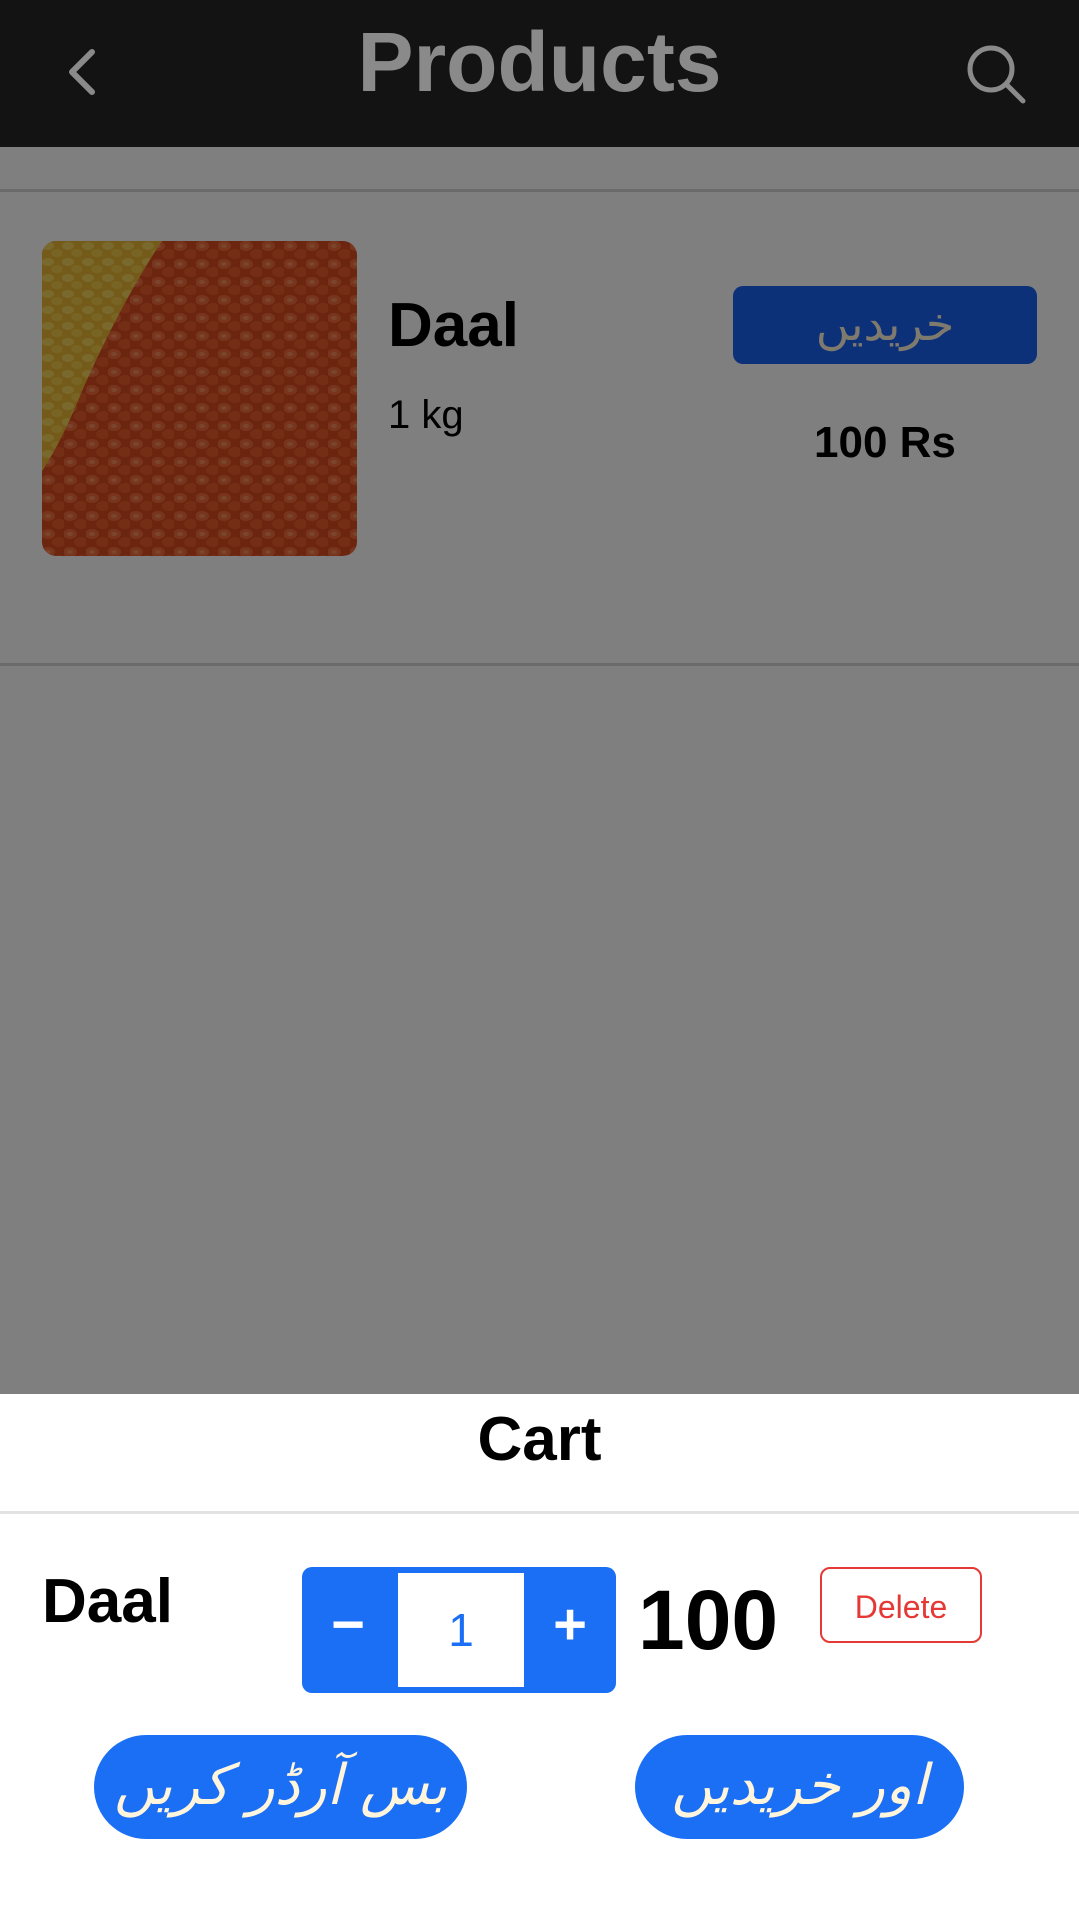 This screenshot has height=1919, width=1079. Describe the element at coordinates (708, 1620) in the screenshot. I see `cart-item-price: 100` at that location.